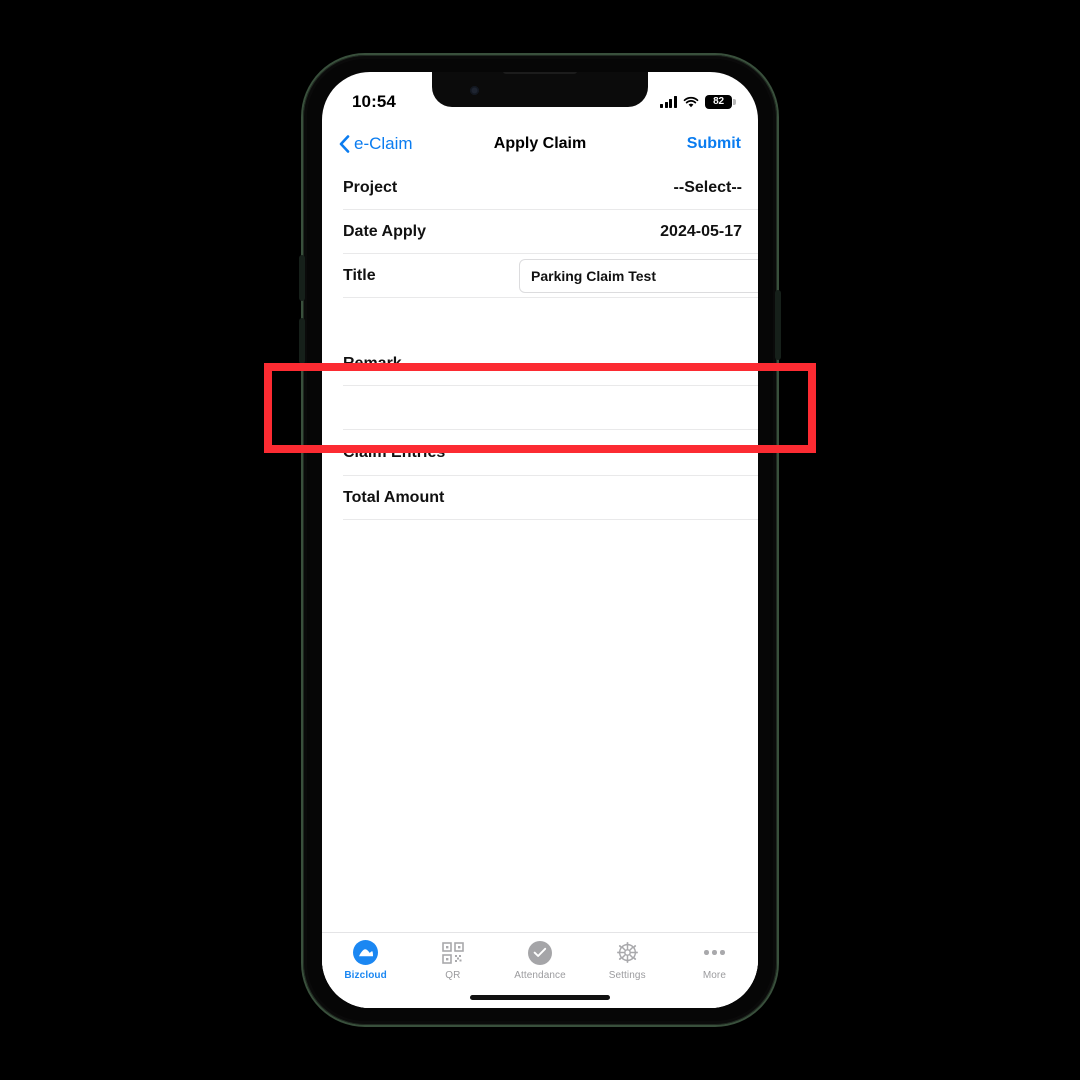 Image resolution: width=1080 pixels, height=1080 pixels. I want to click on ellipsis-icon, so click(714, 952).